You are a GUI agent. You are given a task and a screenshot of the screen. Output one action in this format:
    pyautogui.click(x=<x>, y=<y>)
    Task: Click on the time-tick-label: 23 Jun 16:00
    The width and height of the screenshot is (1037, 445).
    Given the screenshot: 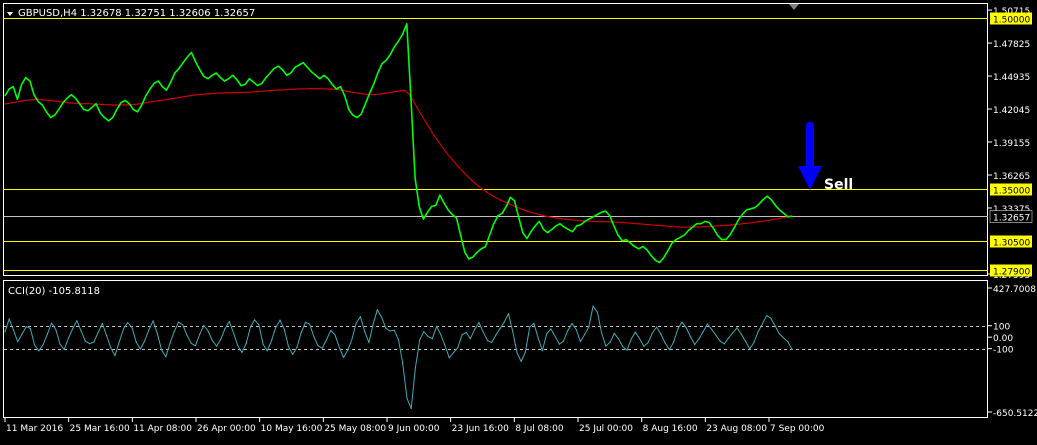 What is the action you would take?
    pyautogui.click(x=480, y=429)
    